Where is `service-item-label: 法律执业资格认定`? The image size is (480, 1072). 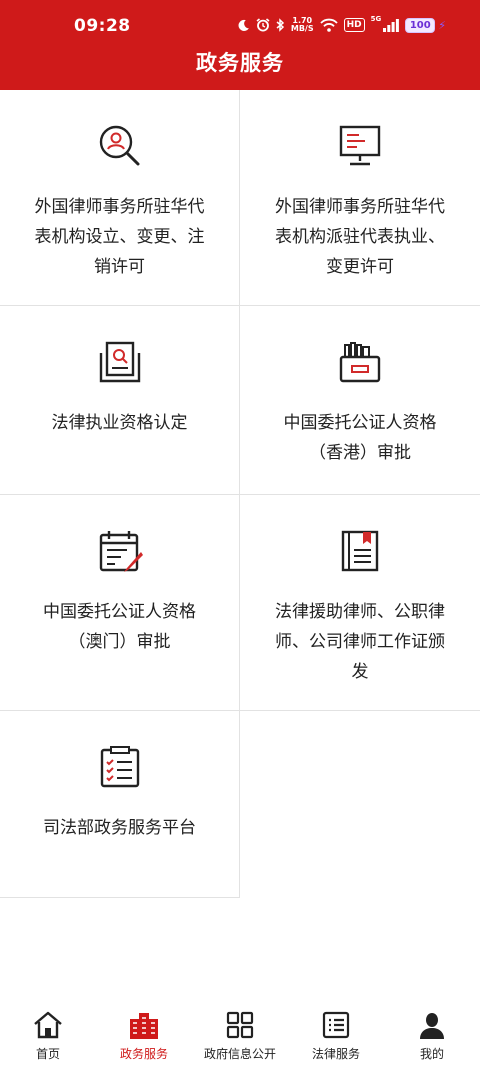
service-item-label: 法律执业资格认定 is located at coordinates (119, 423).